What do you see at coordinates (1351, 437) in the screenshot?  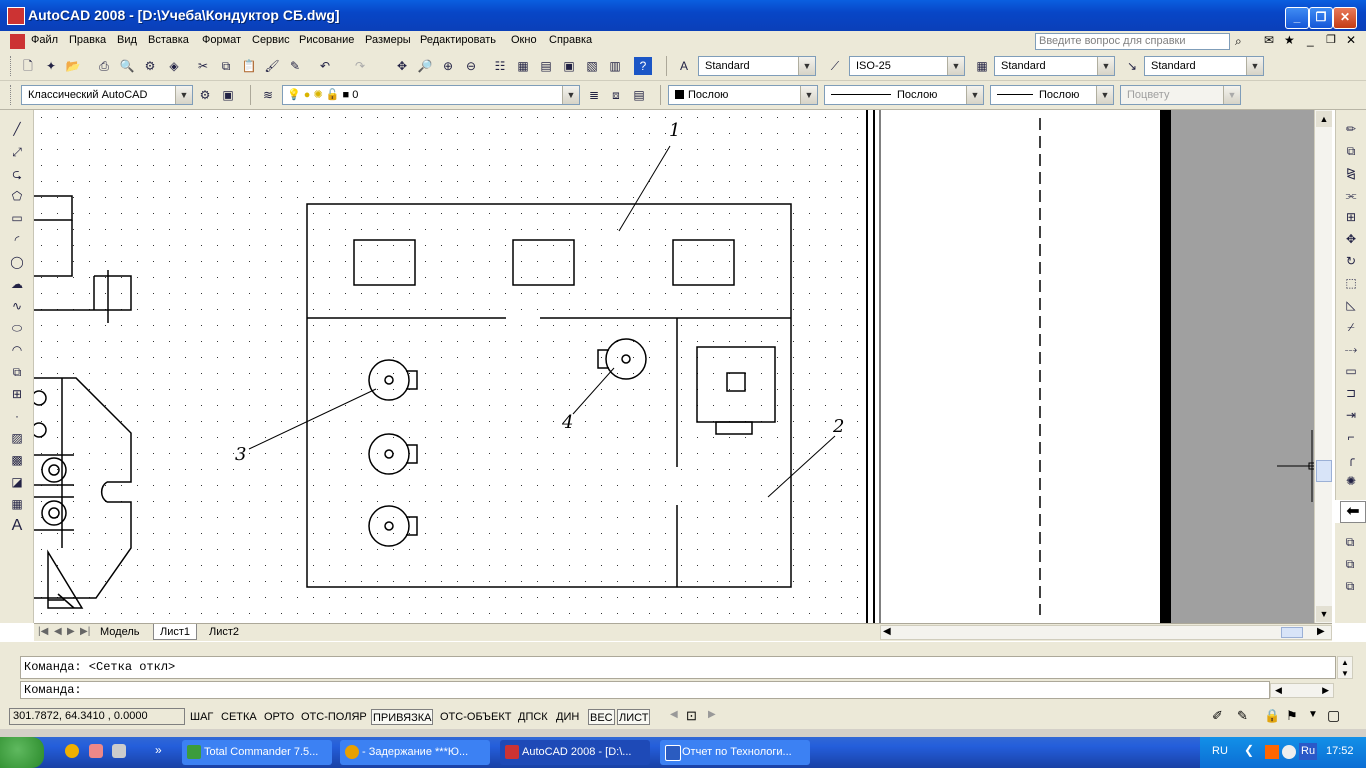 I see `chamfer-icon: ⌐` at bounding box center [1351, 437].